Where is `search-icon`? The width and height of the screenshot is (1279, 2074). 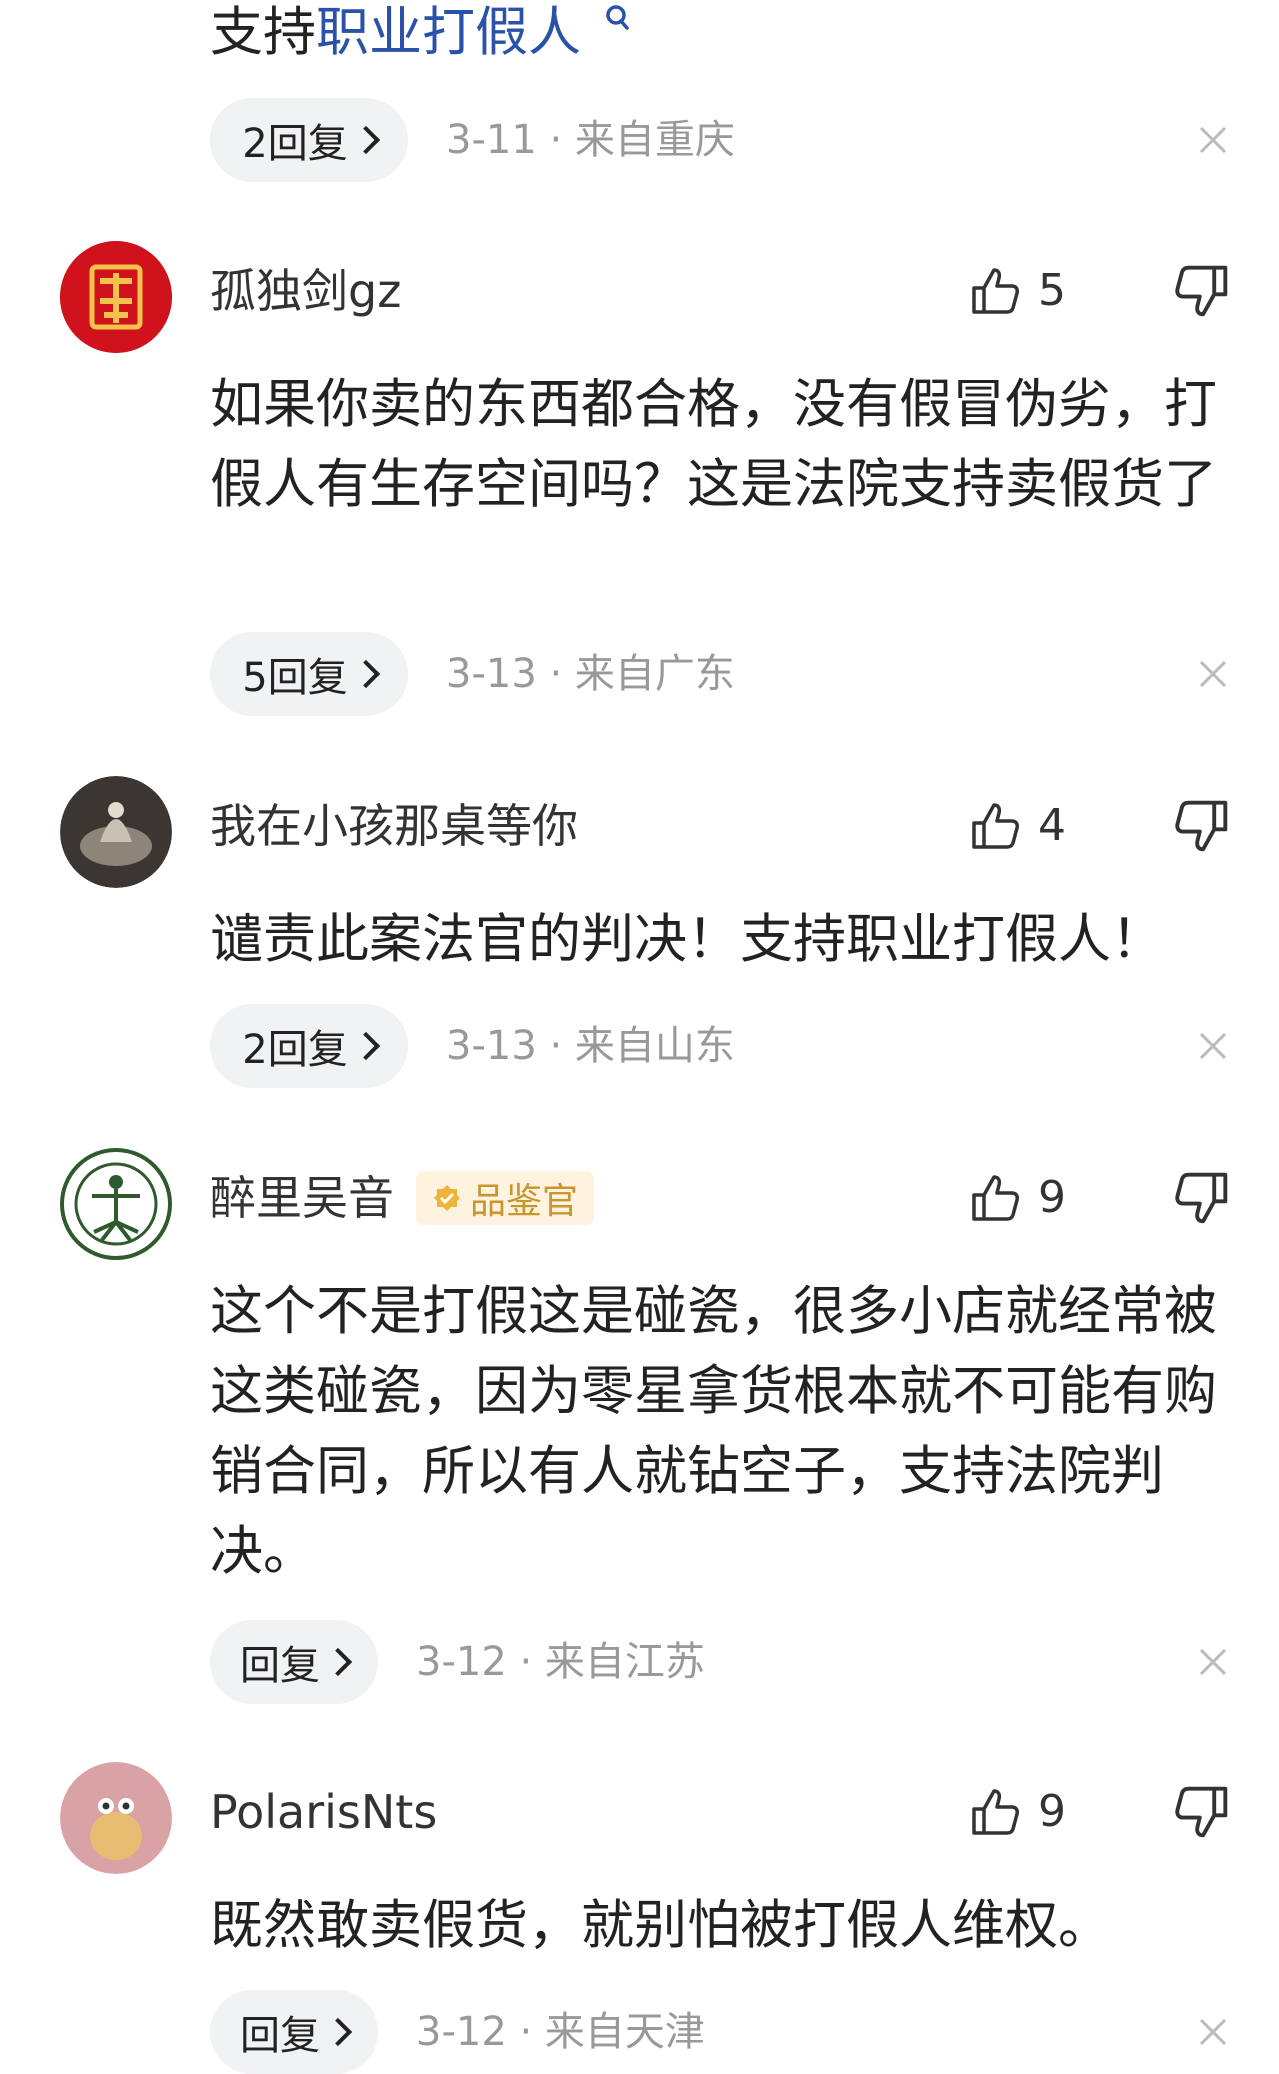
search-icon is located at coordinates (617, 20).